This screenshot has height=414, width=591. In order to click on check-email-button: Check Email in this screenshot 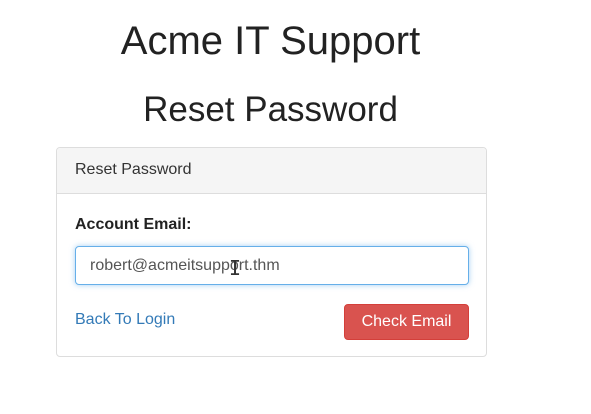, I will do `click(406, 322)`.